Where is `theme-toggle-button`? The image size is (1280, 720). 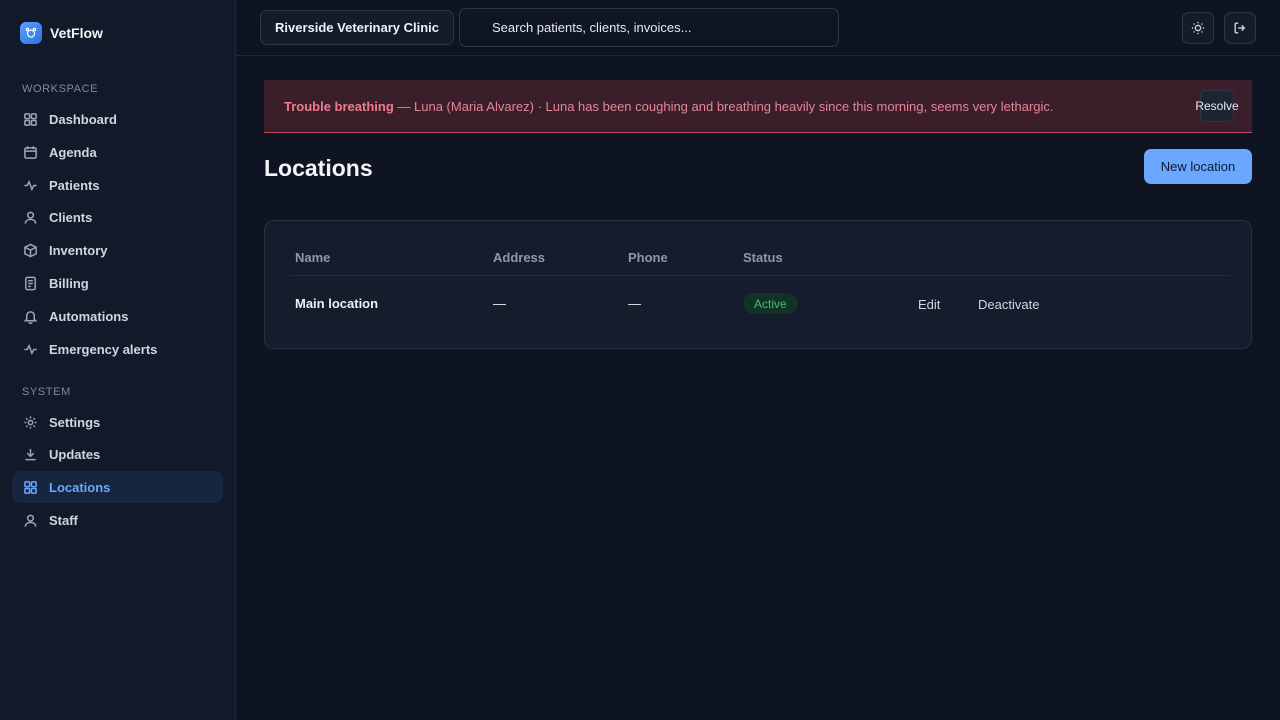
theme-toggle-button is located at coordinates (1198, 28).